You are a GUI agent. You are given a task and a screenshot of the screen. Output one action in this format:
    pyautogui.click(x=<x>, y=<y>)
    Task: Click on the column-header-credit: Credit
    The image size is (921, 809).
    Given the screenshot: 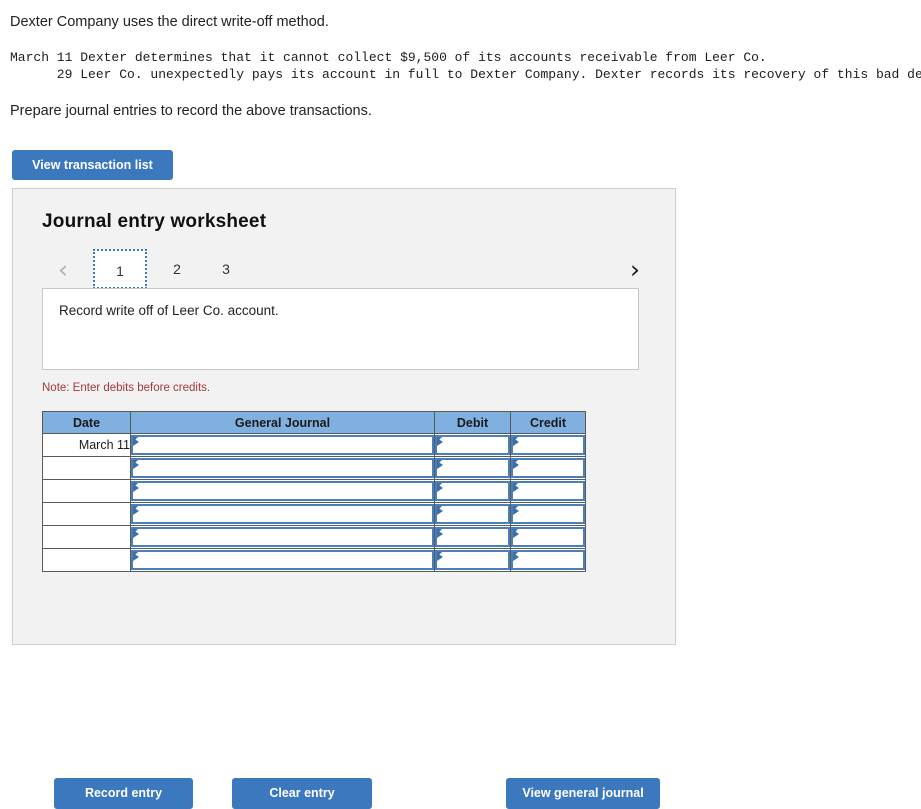 What is the action you would take?
    pyautogui.click(x=548, y=422)
    